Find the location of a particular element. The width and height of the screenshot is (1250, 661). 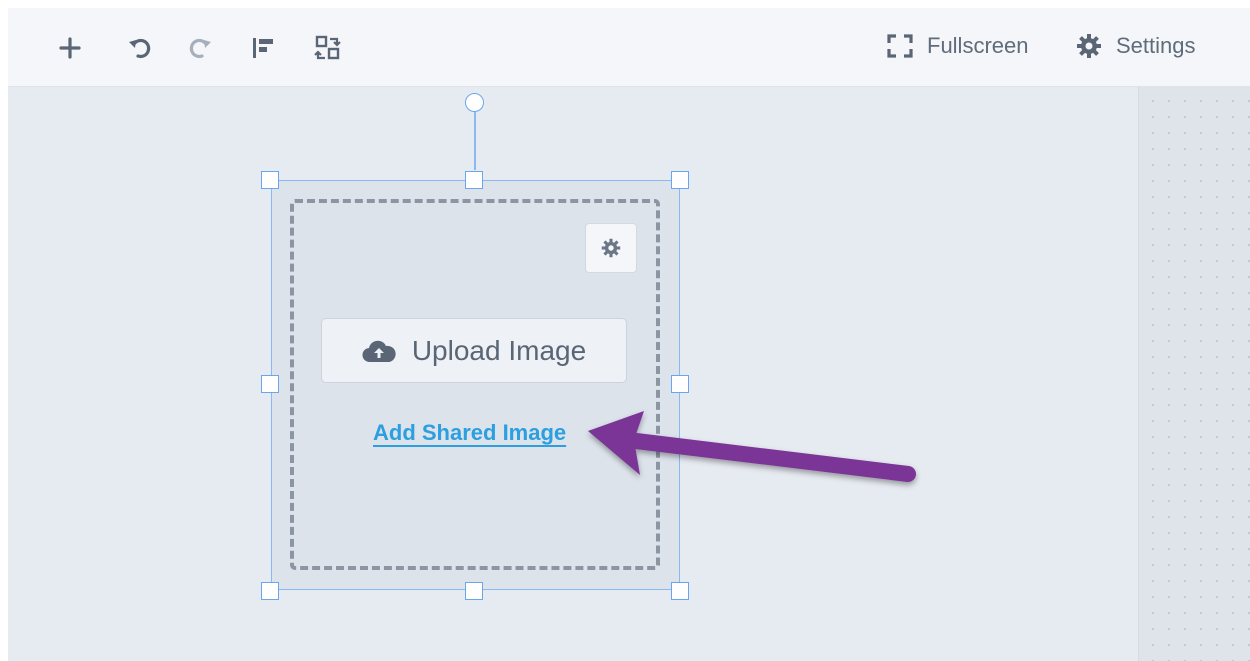

rotation-handle is located at coordinates (474, 102).